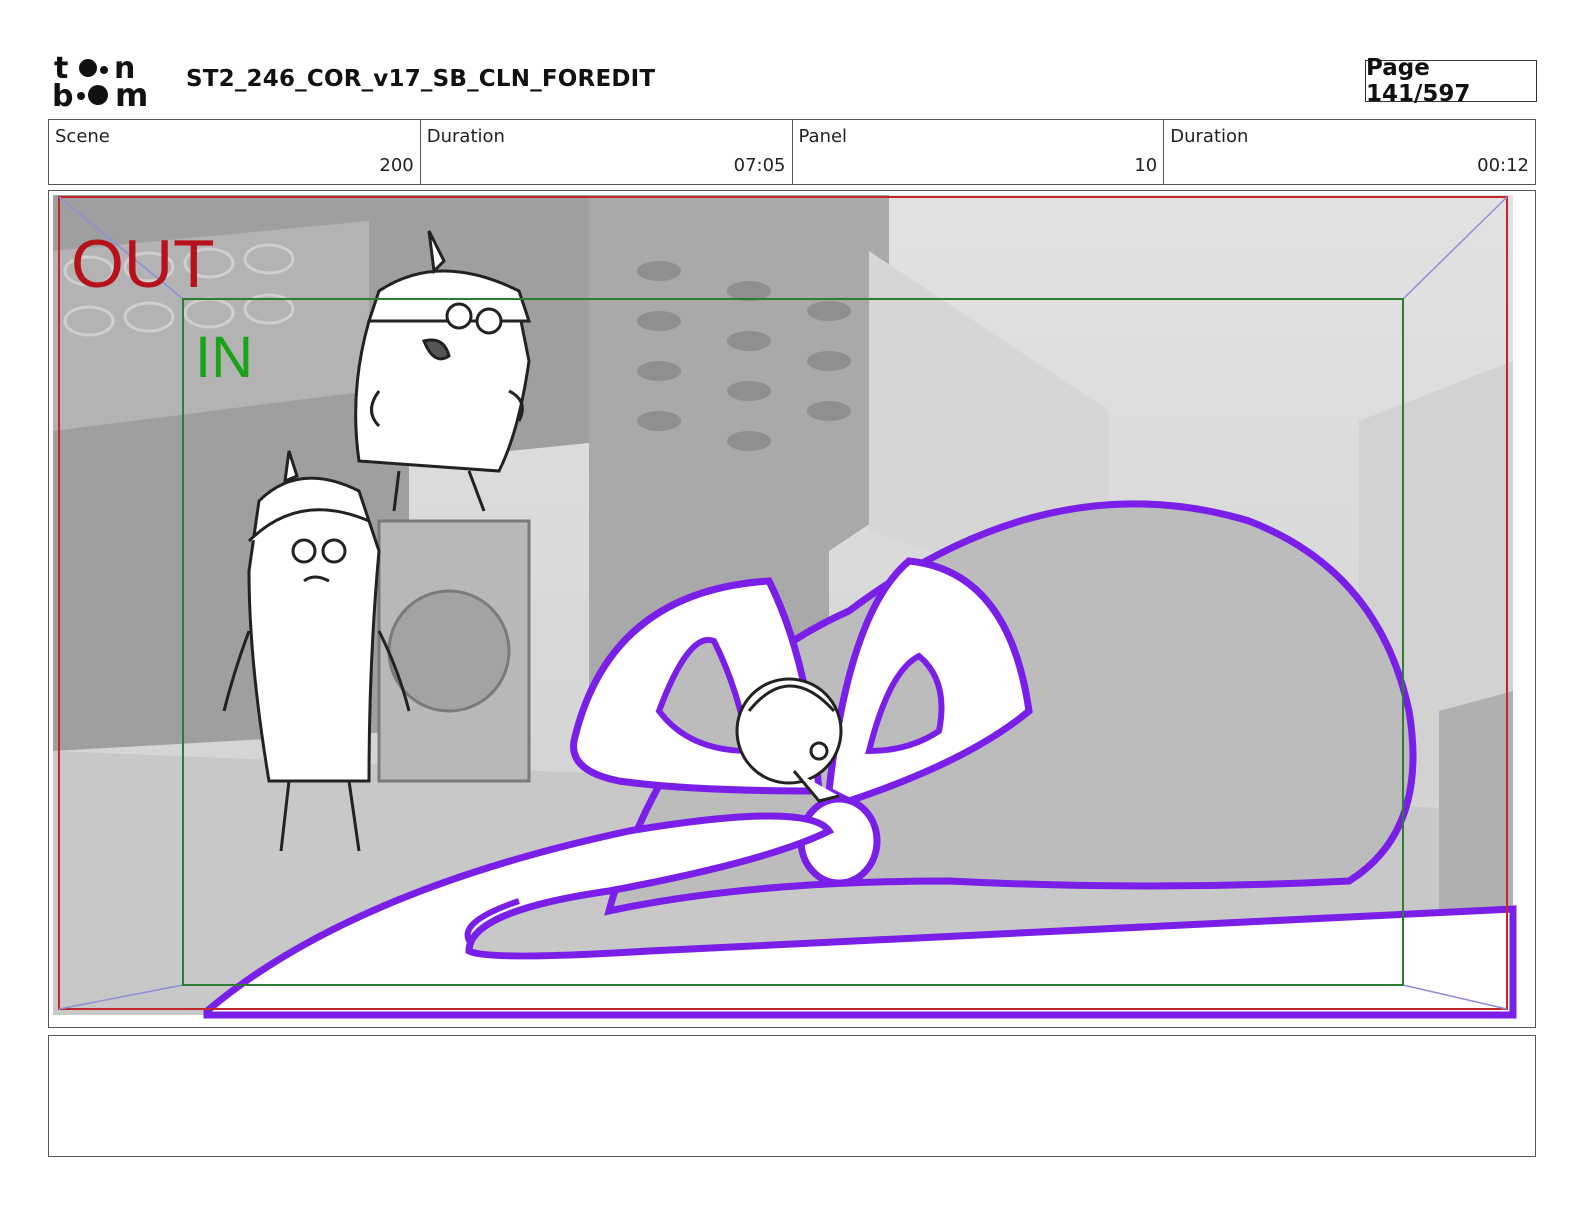 This screenshot has height=1224, width=1584. Describe the element at coordinates (1503, 165) in the screenshot. I see `panel-duration-value: 00:12` at that location.